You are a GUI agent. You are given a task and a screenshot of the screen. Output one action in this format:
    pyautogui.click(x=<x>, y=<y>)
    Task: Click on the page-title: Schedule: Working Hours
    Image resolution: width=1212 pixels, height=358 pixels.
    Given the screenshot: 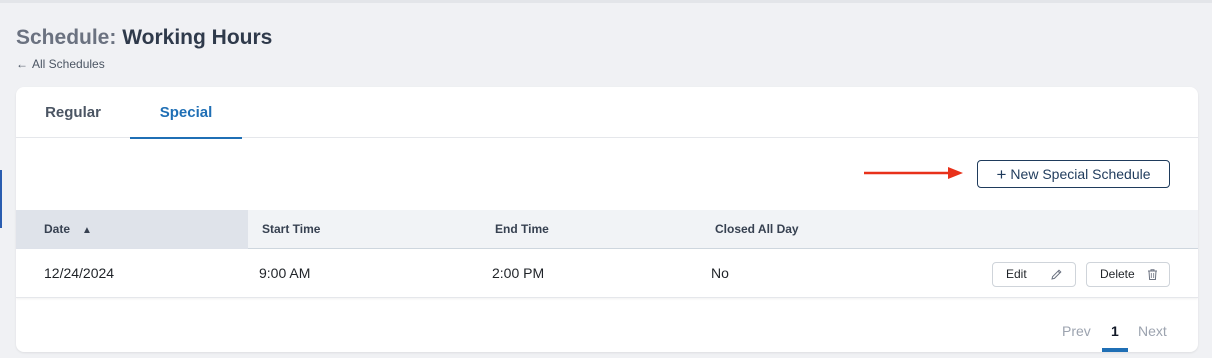 What is the action you would take?
    pyautogui.click(x=144, y=38)
    